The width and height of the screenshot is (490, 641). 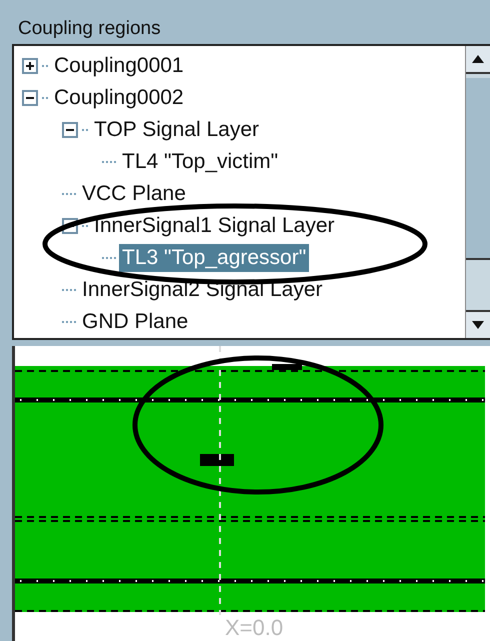 I want to click on tree-item: InnerSignal1 Signal Layer, so click(x=214, y=226).